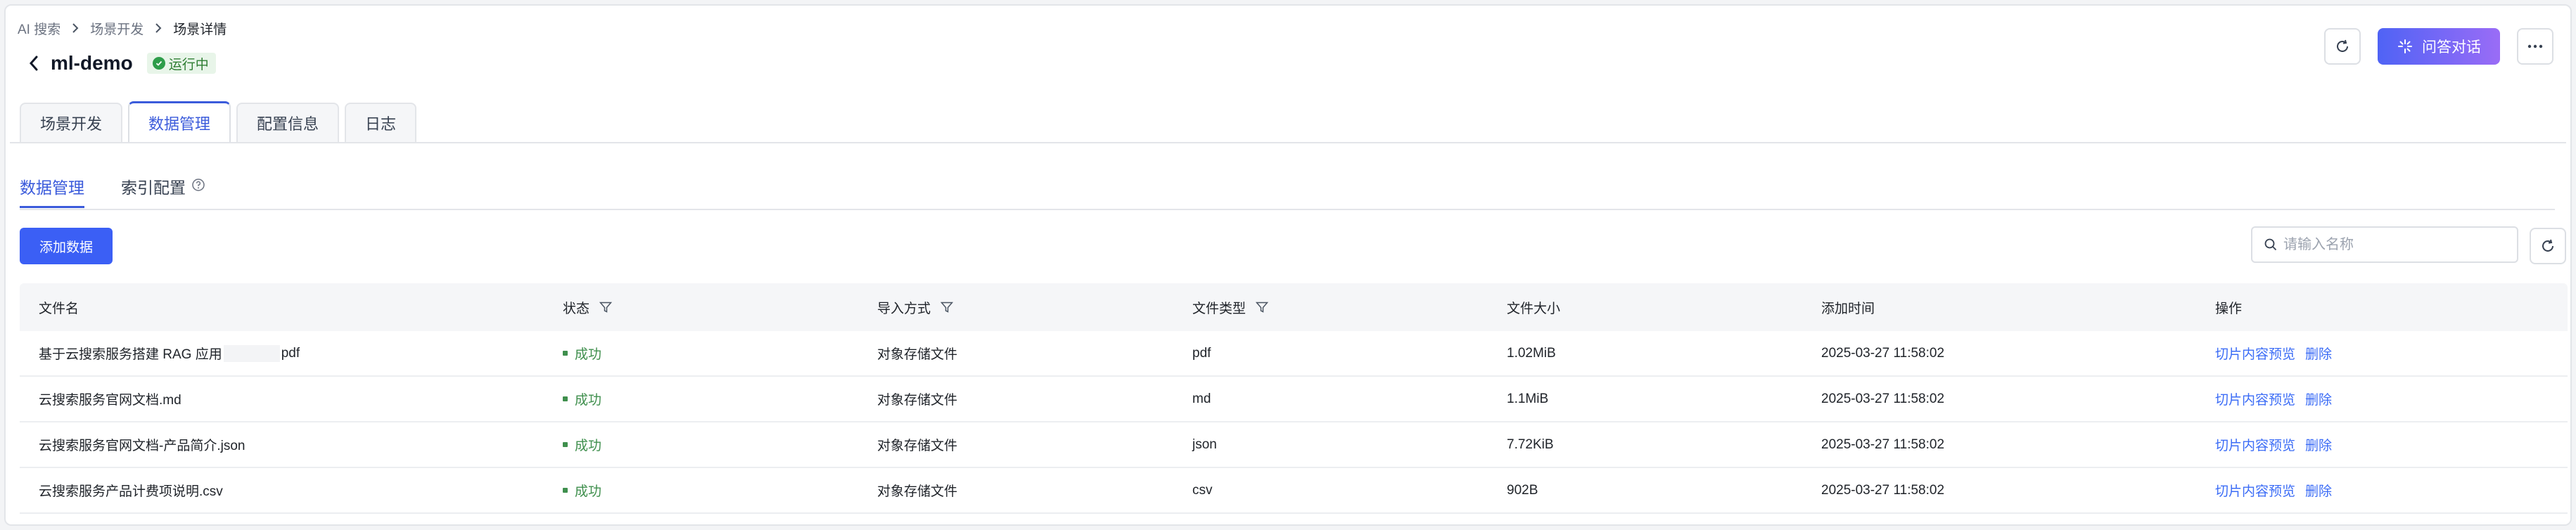  I want to click on cell-filetype: pdf, so click(1201, 353).